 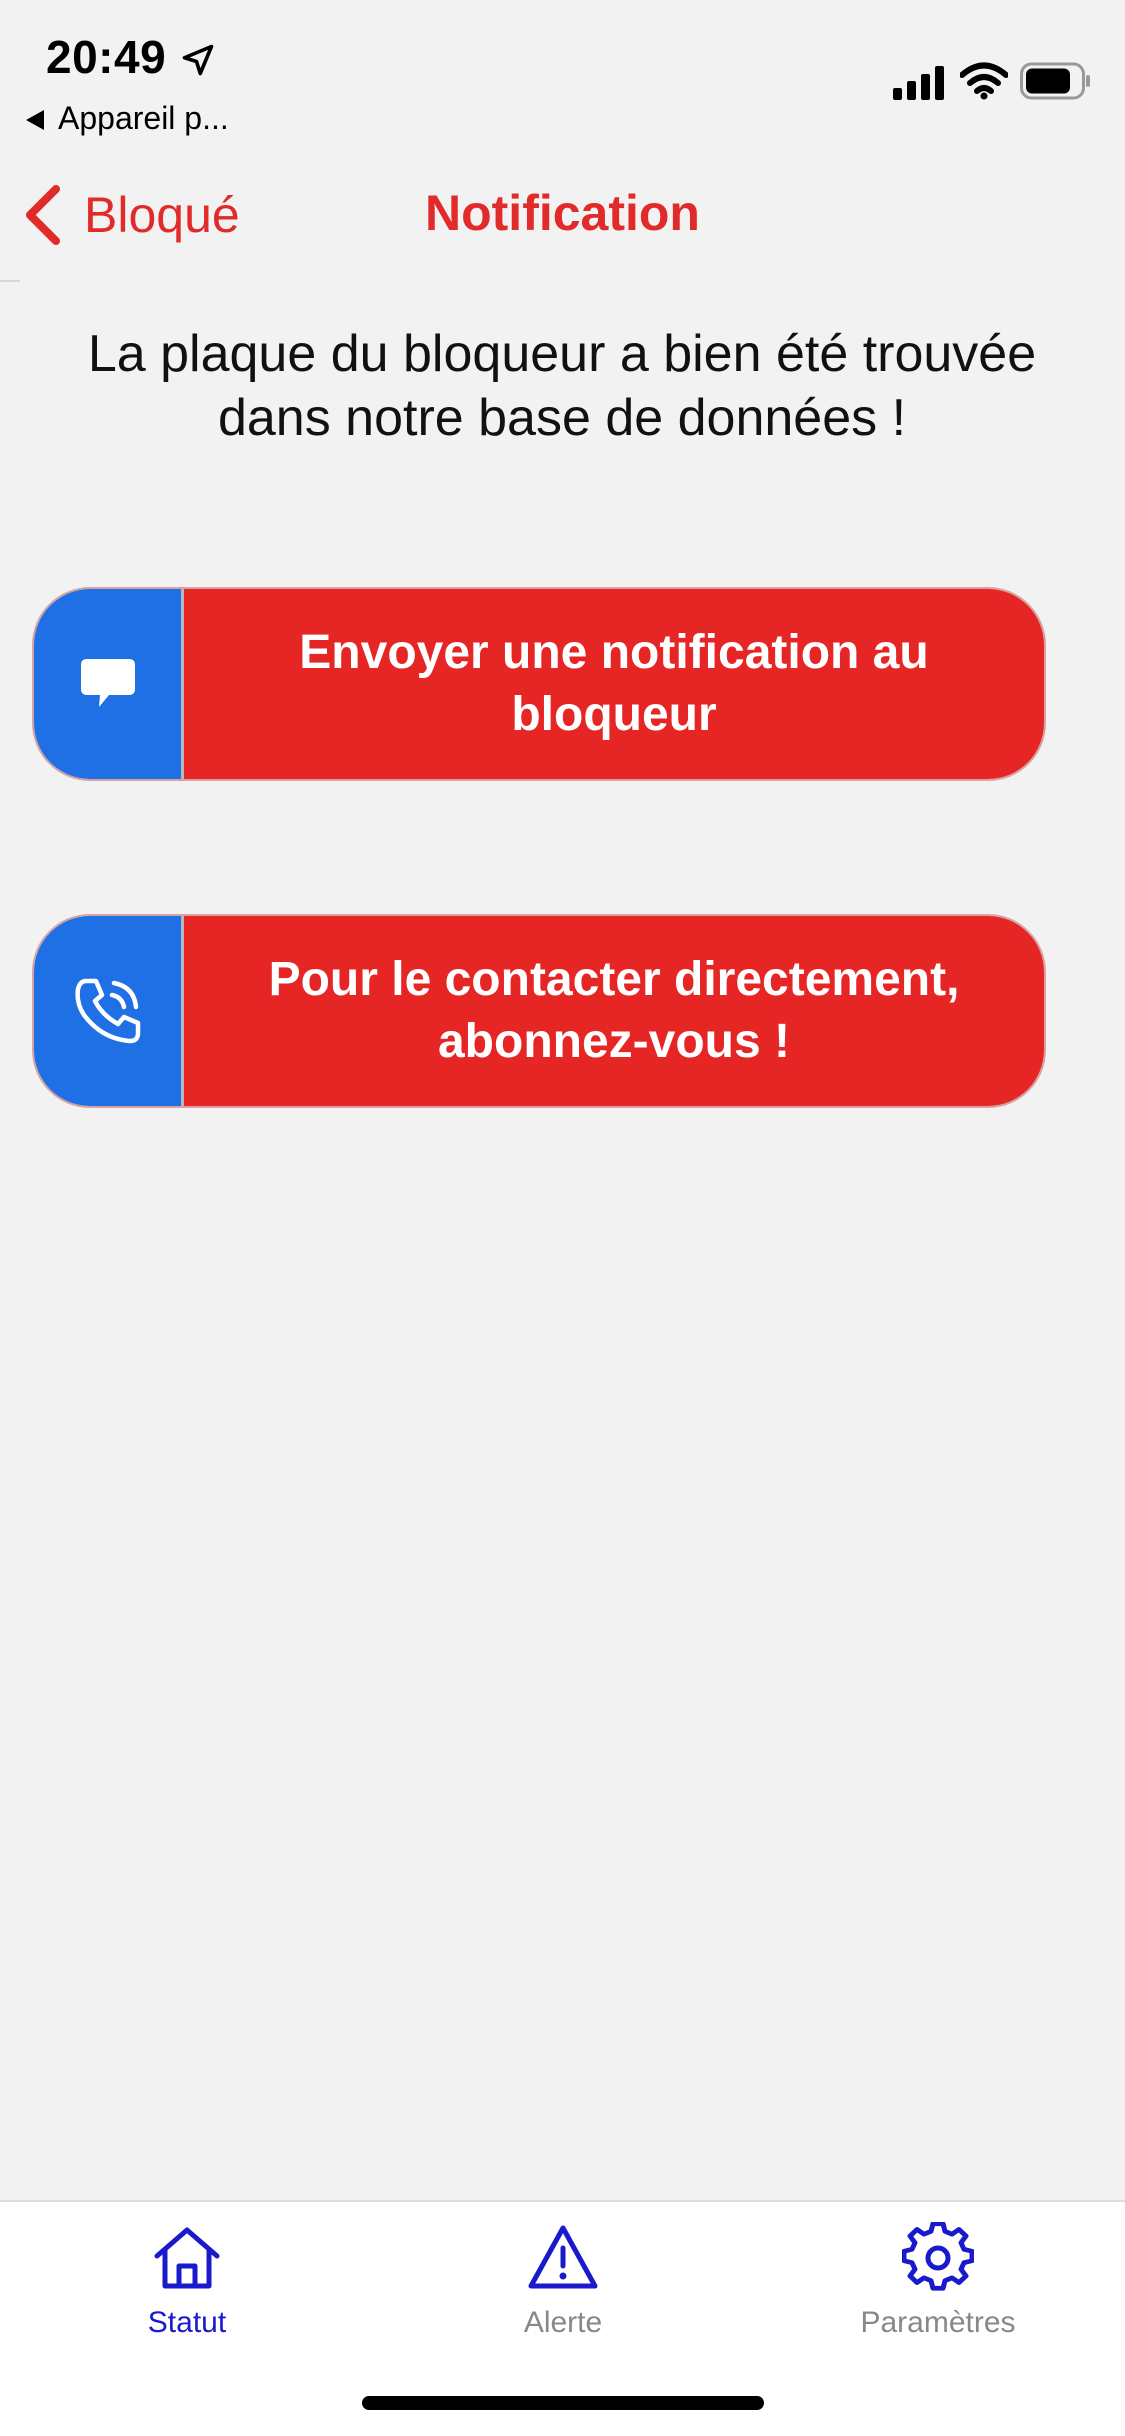 I want to click on send-notification-label: Envoyer une notification au bloqueur, so click(x=614, y=684).